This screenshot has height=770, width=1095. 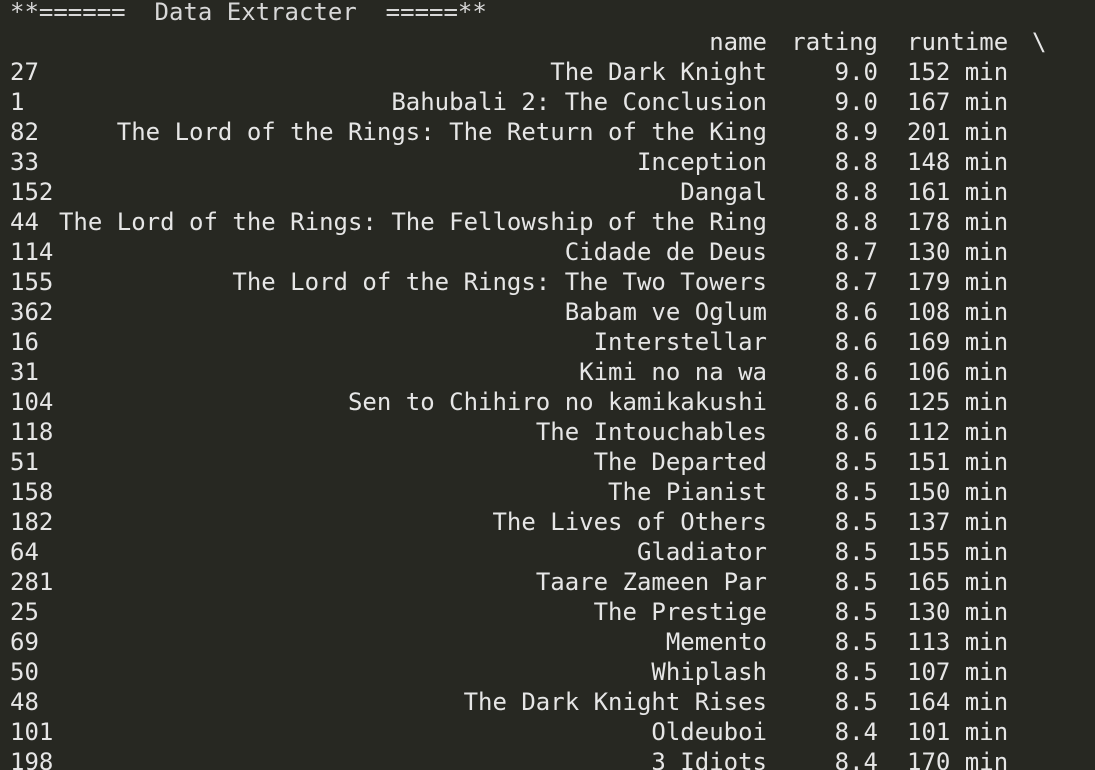 I want to click on row-index: 16, so click(x=24, y=342).